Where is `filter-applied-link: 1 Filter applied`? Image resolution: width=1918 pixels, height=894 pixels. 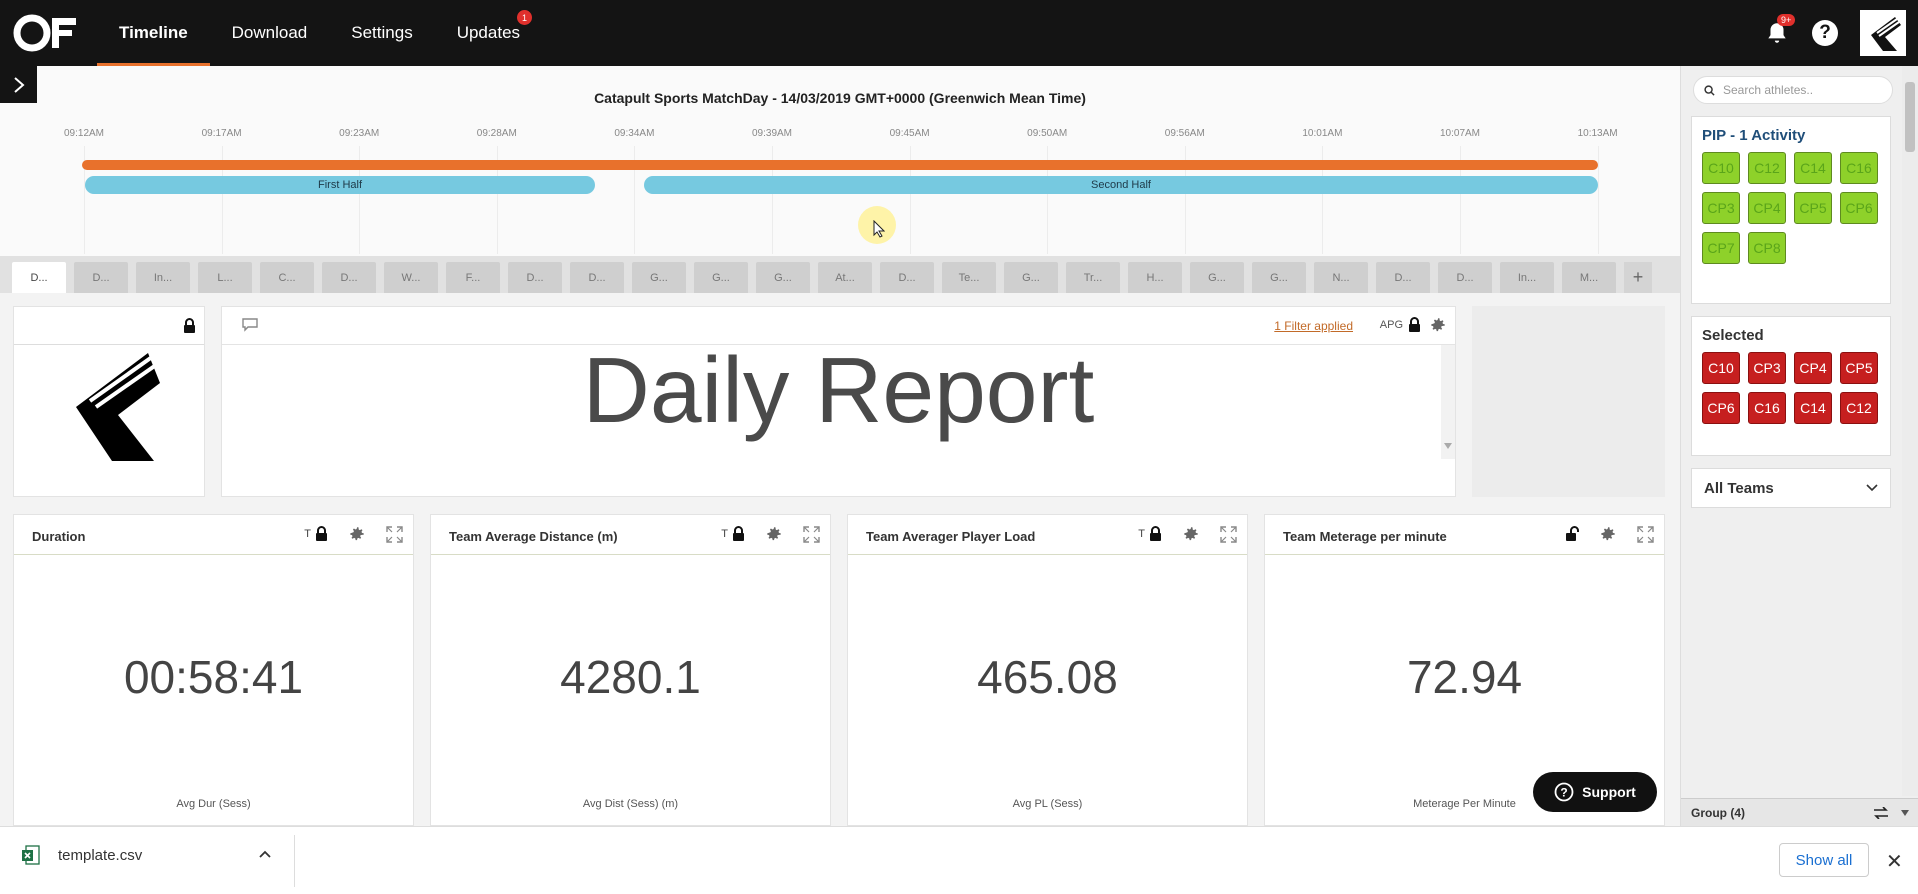 filter-applied-link: 1 Filter applied is located at coordinates (1313, 326).